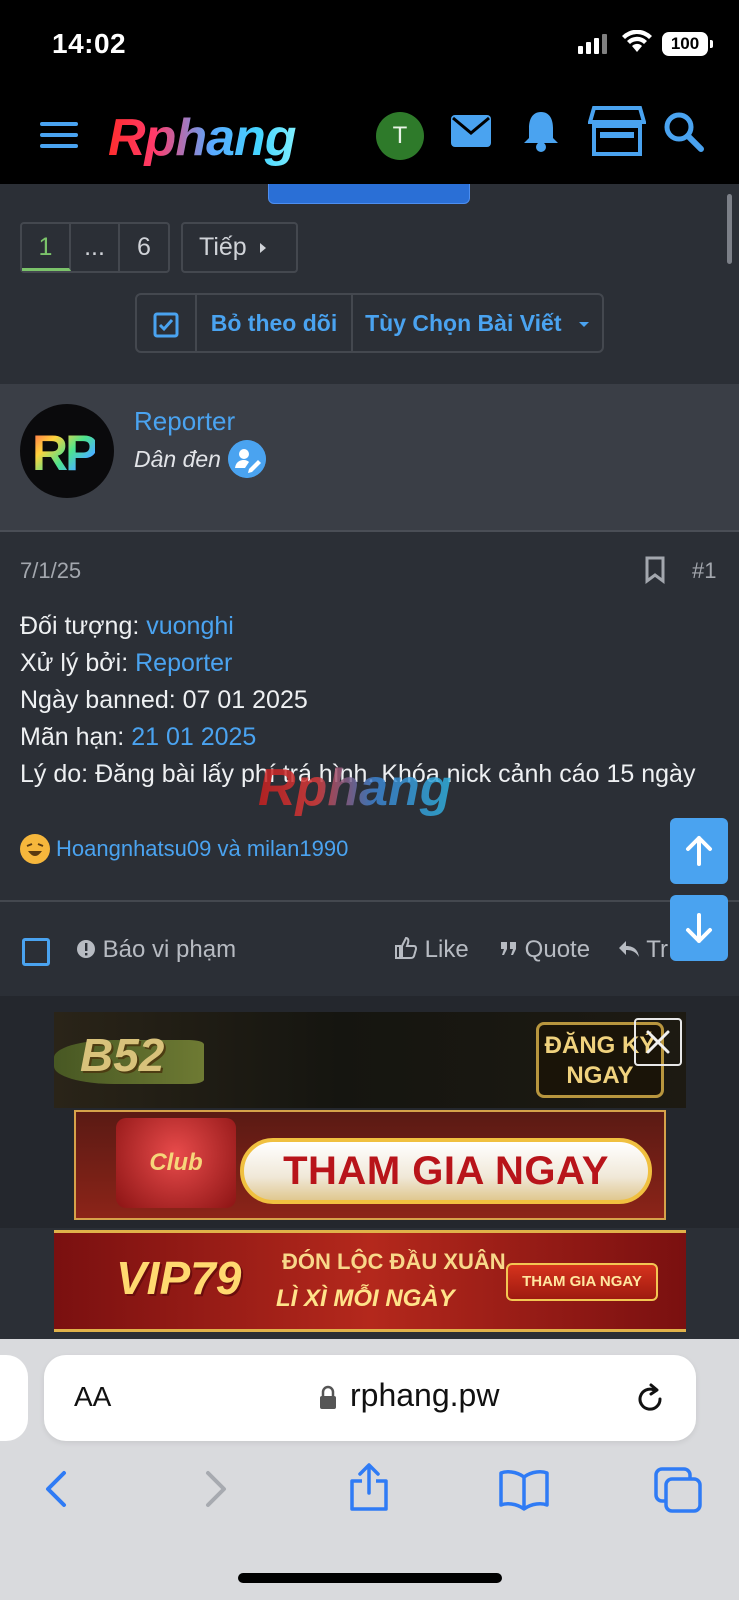  What do you see at coordinates (365, 1298) in the screenshot?
I see `ad-subheadline: LÌ XÌ MỖI NGÀY` at bounding box center [365, 1298].